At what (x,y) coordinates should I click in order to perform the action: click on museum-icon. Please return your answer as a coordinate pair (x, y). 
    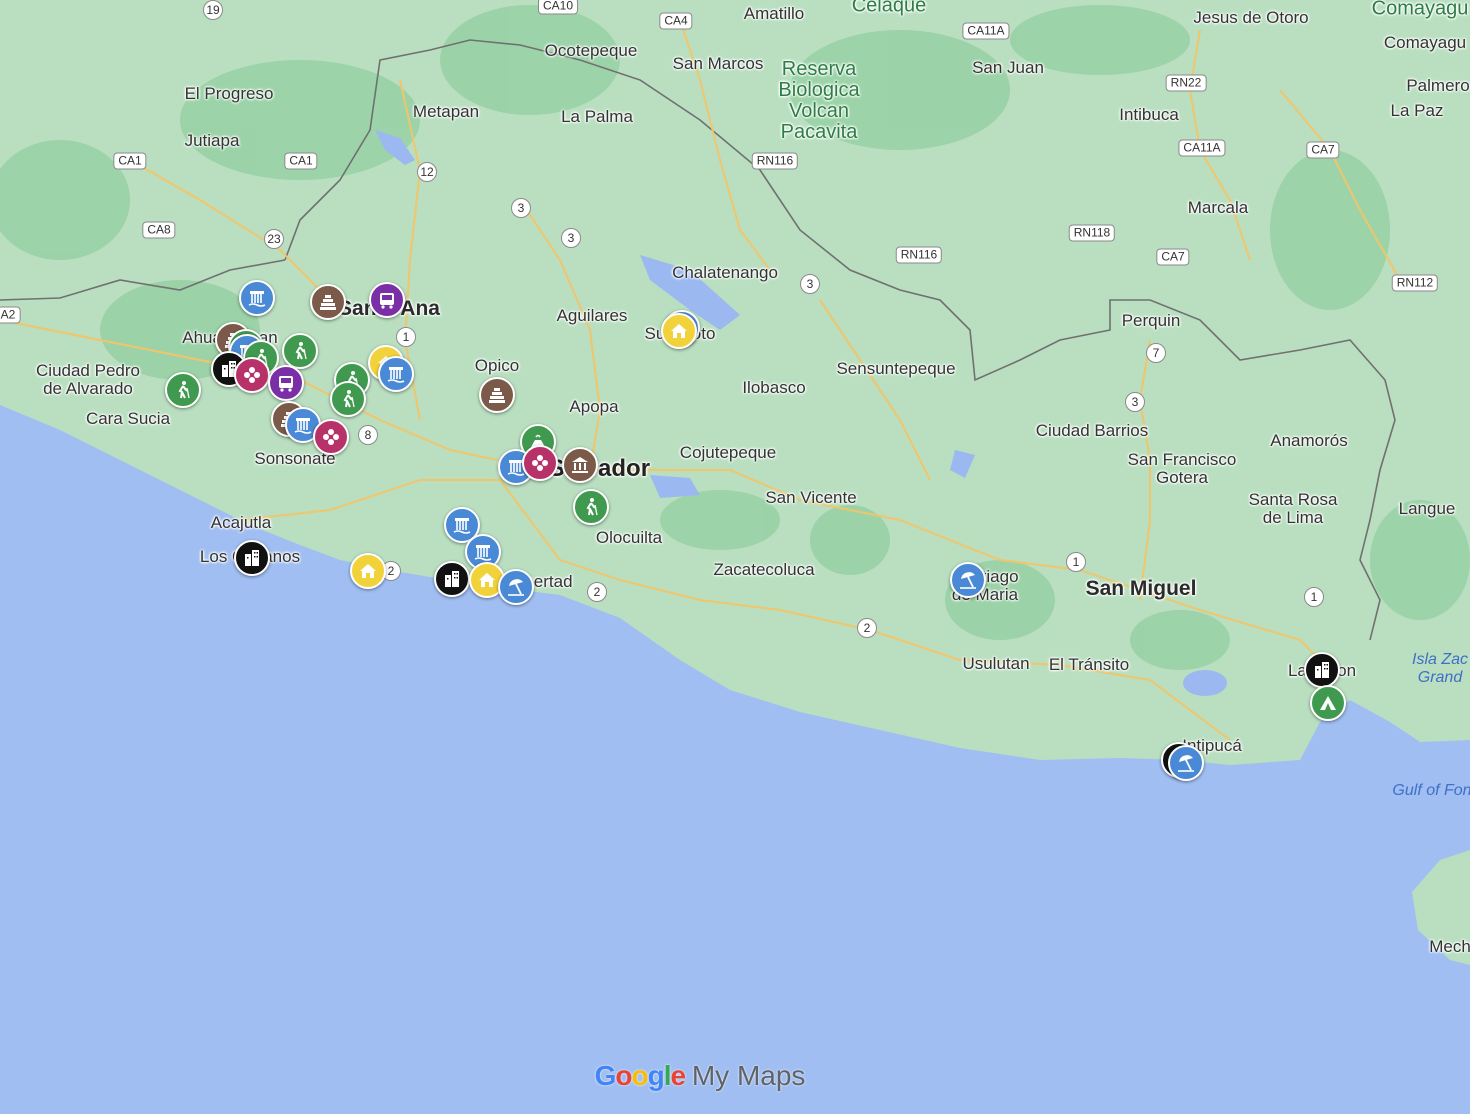
    Looking at the image, I should click on (580, 465).